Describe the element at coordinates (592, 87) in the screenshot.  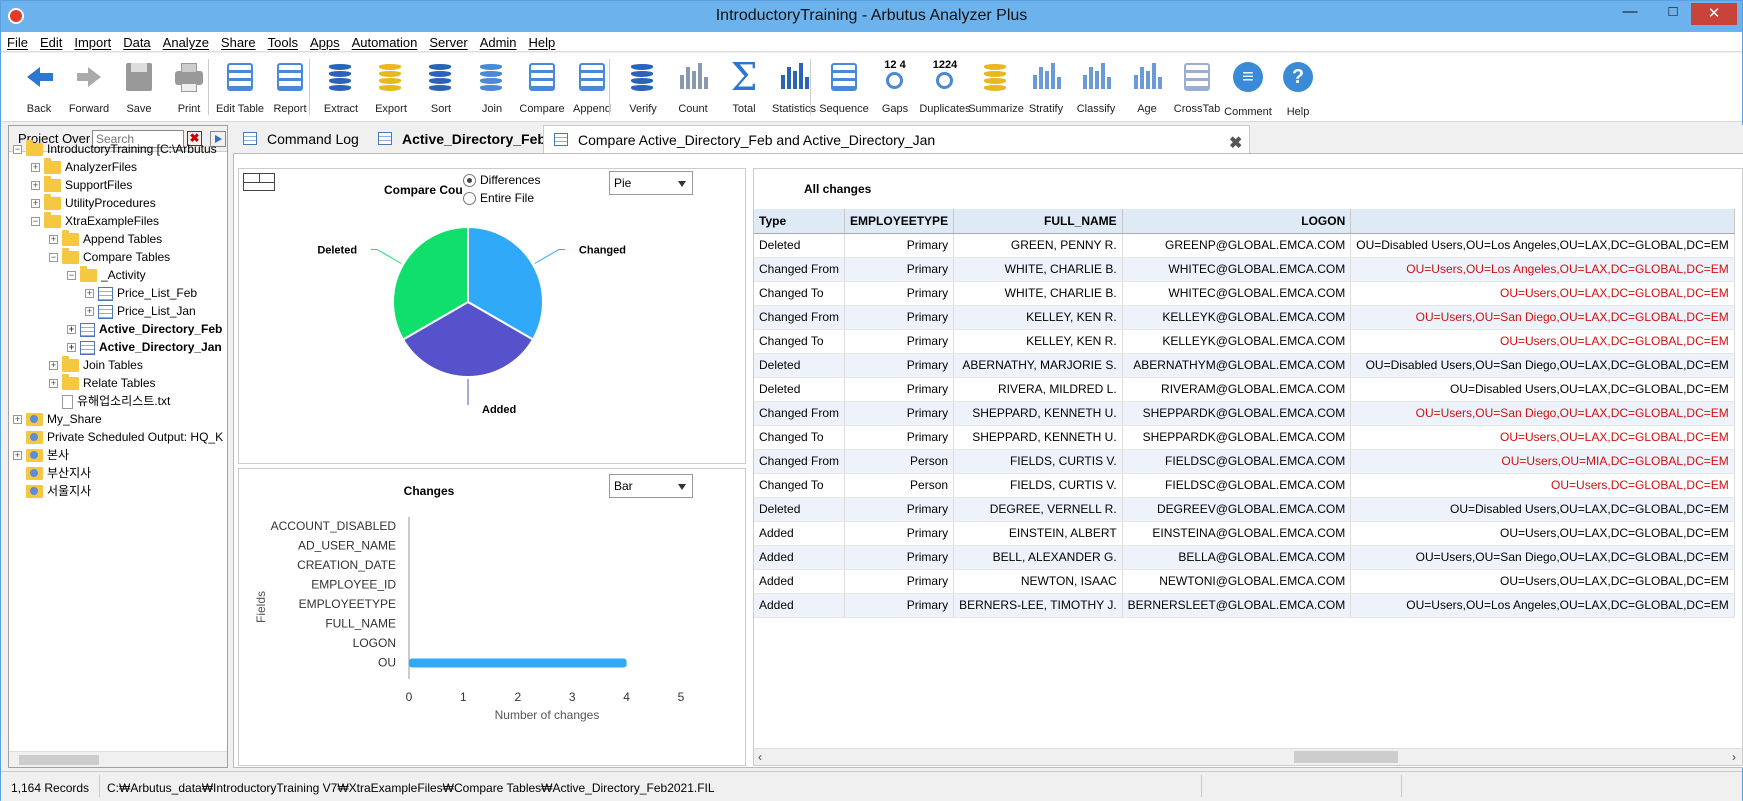
I see `append-button: Append` at that location.